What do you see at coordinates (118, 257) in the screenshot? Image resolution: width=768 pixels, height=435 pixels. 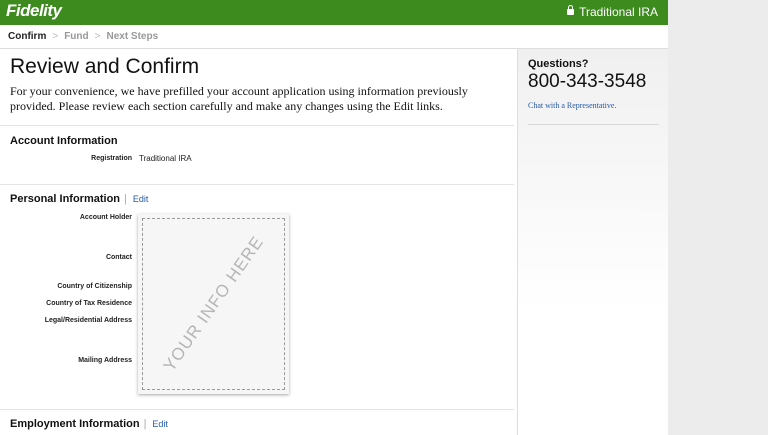 I see `contact-label: Contact` at bounding box center [118, 257].